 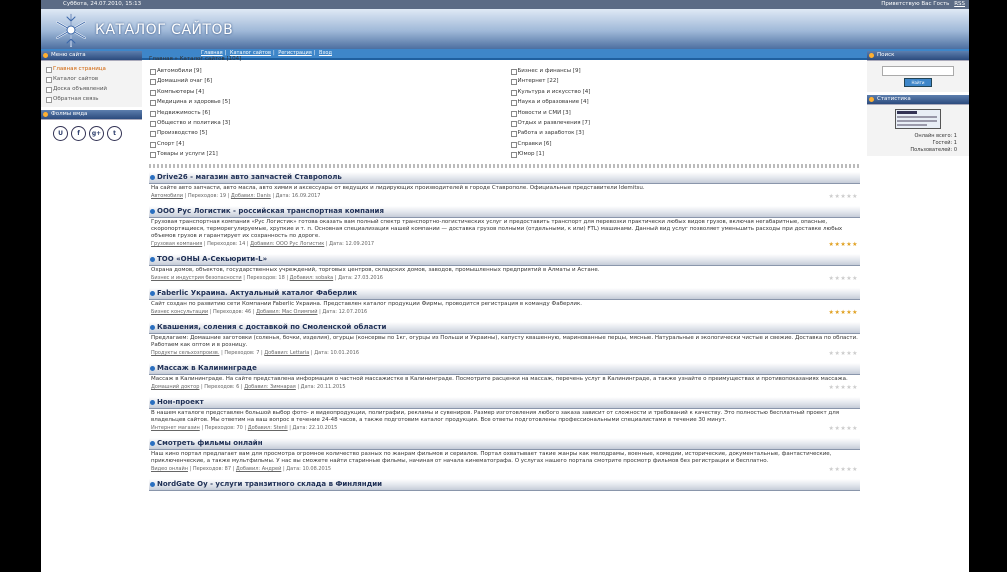 I want to click on entry-category: Бизнес и индустрия безопасности, so click(x=196, y=278).